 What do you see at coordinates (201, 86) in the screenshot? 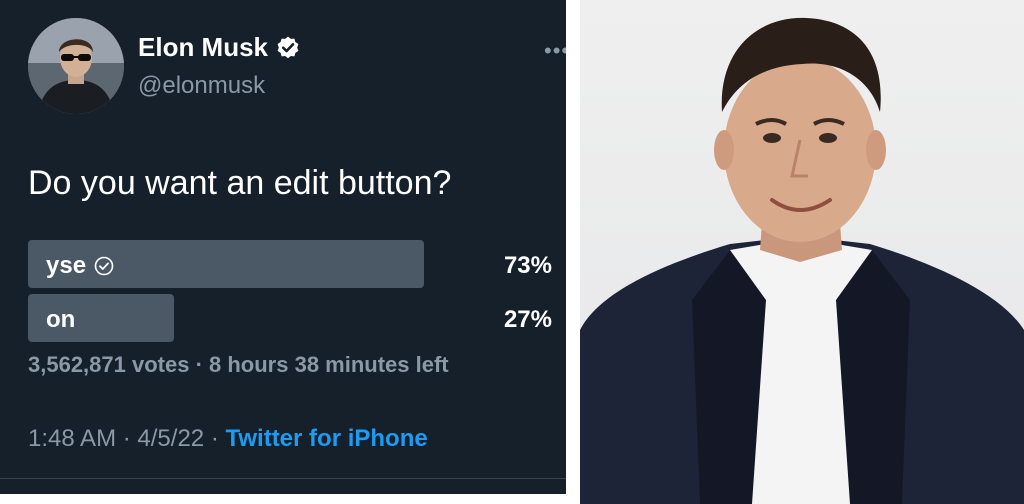
I see `author-handle: @elonmusk` at bounding box center [201, 86].